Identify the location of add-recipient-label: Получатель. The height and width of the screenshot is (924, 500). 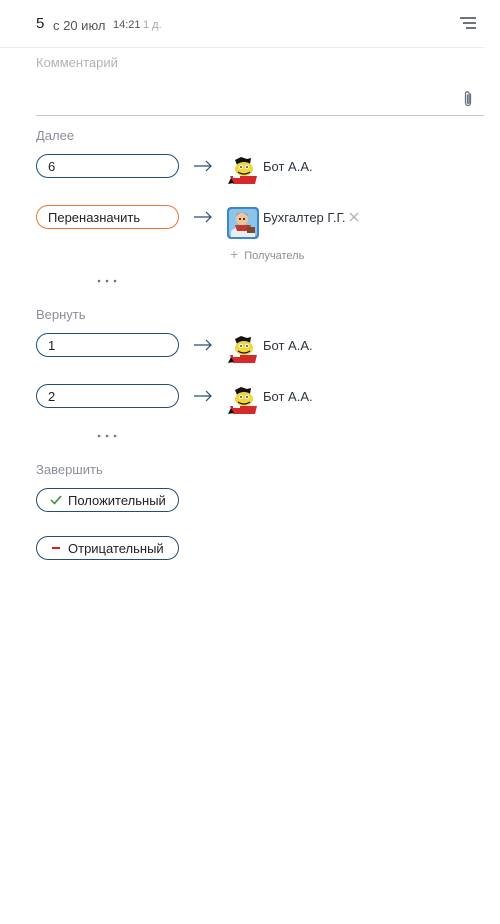
(274, 256).